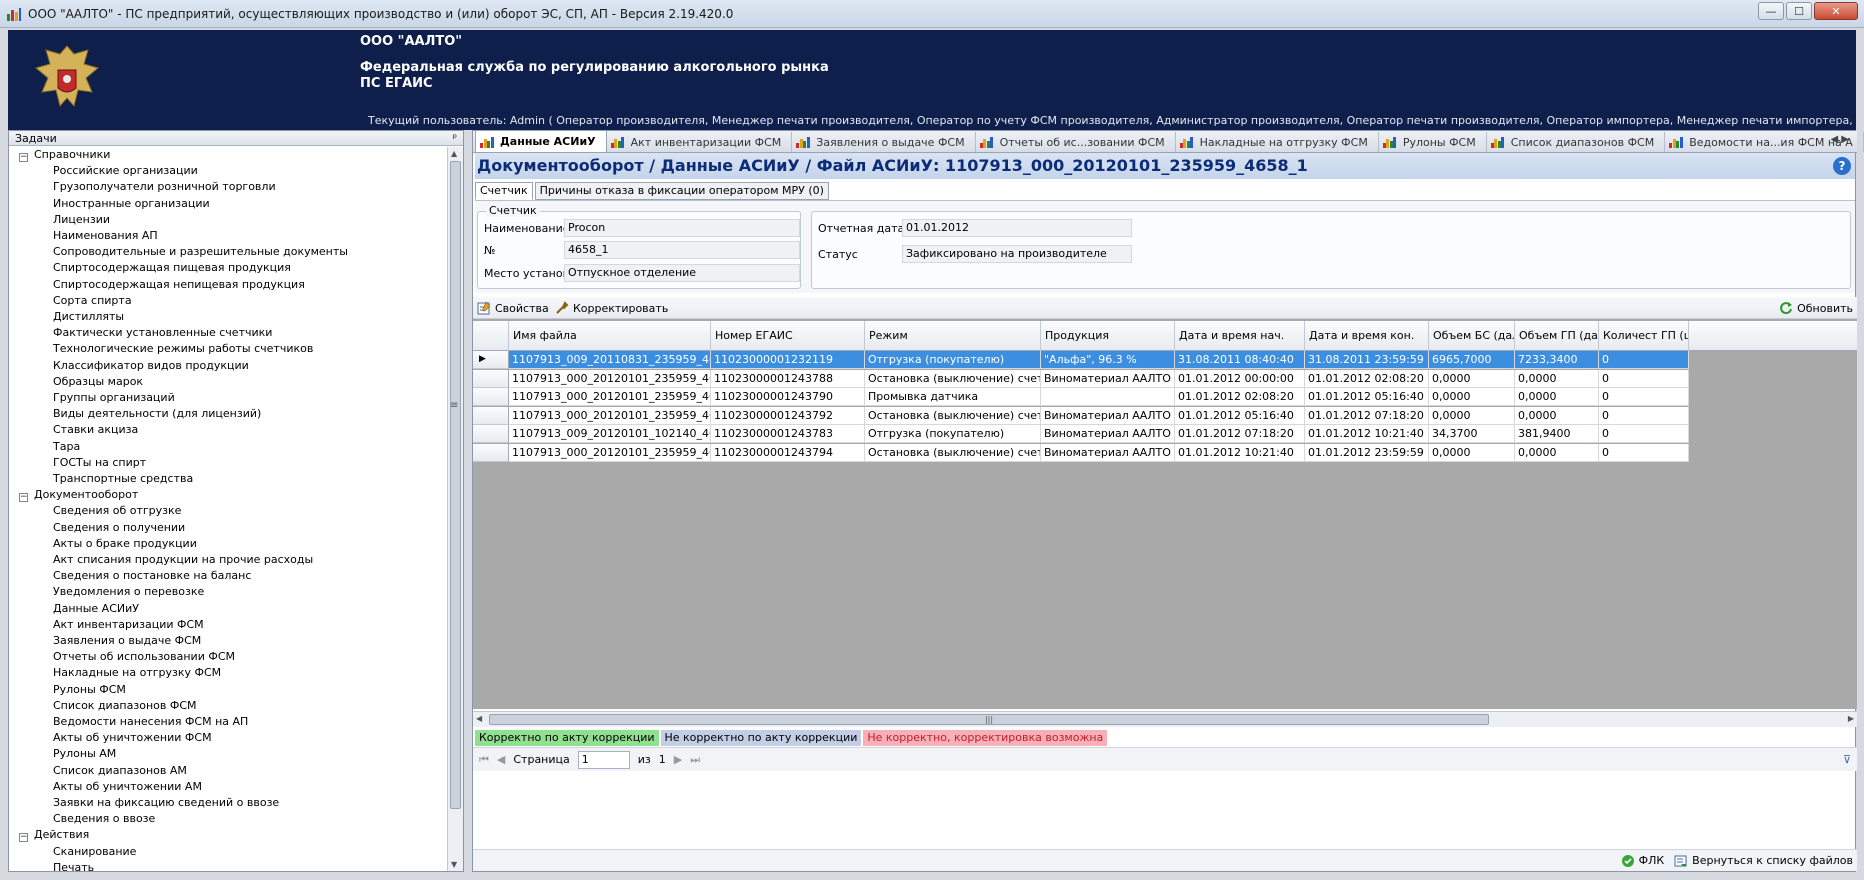 This screenshot has height=880, width=1864. I want to click on filter-icon: ⊽, so click(1847, 759).